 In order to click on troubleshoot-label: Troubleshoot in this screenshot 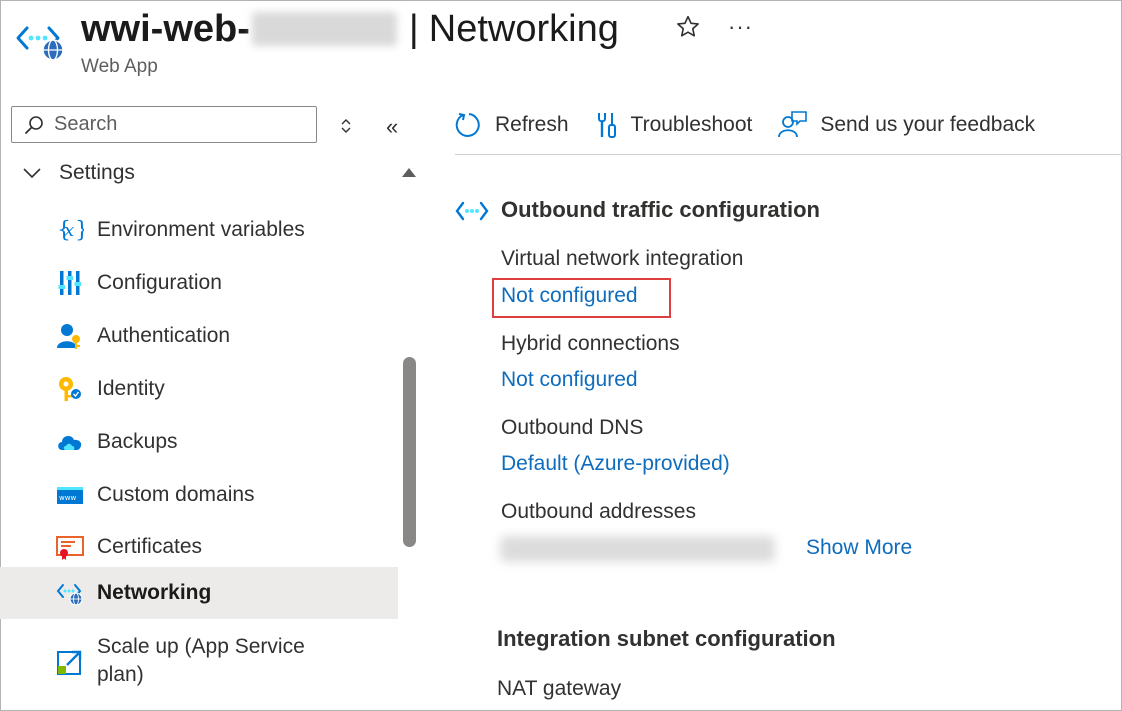, I will do `click(691, 124)`.